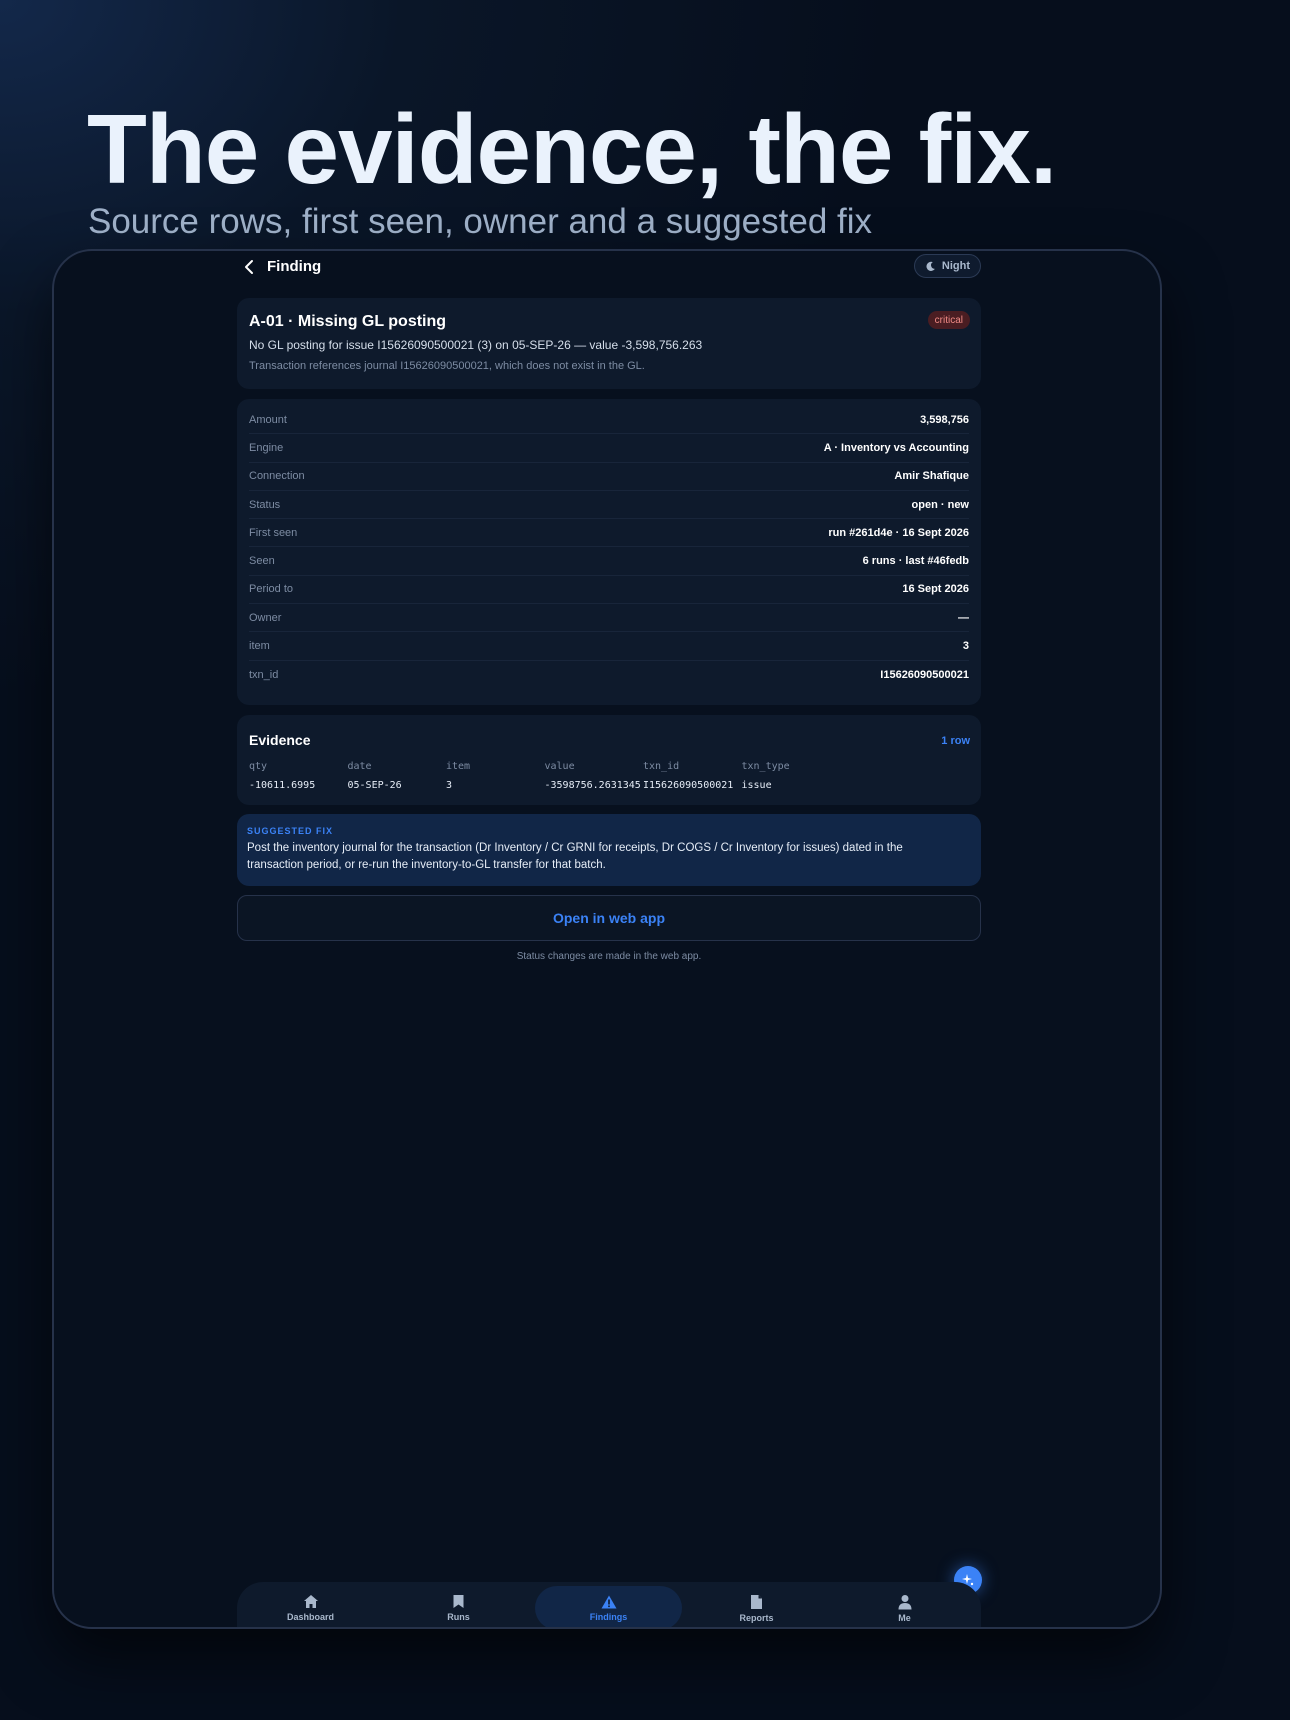 This screenshot has width=1290, height=1720. Describe the element at coordinates (756, 785) in the screenshot. I see `evidence-cell: issue` at that location.